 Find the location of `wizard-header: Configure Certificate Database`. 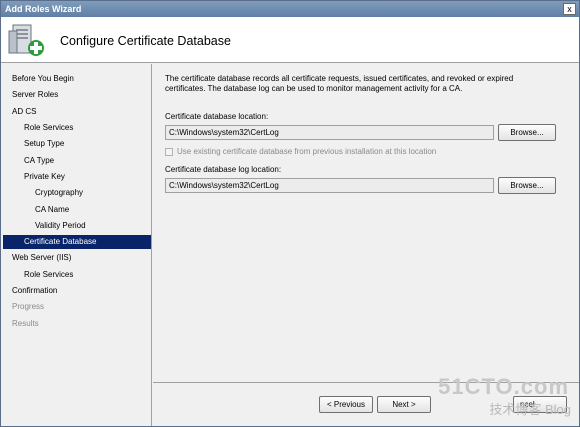

wizard-header: Configure Certificate Database is located at coordinates (290, 40).